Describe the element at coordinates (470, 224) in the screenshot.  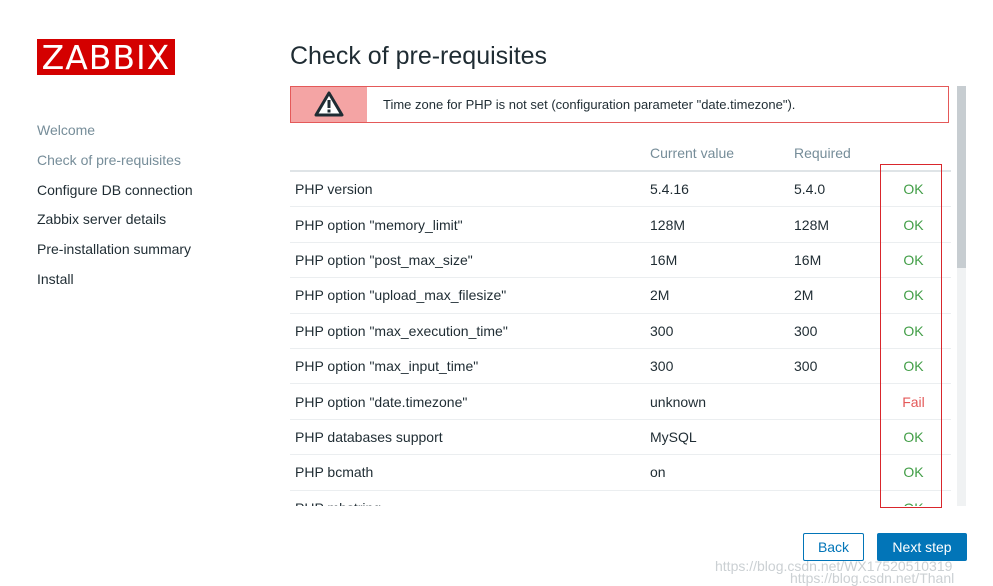
I see `row-name: PHP option "memory_limit"` at that location.